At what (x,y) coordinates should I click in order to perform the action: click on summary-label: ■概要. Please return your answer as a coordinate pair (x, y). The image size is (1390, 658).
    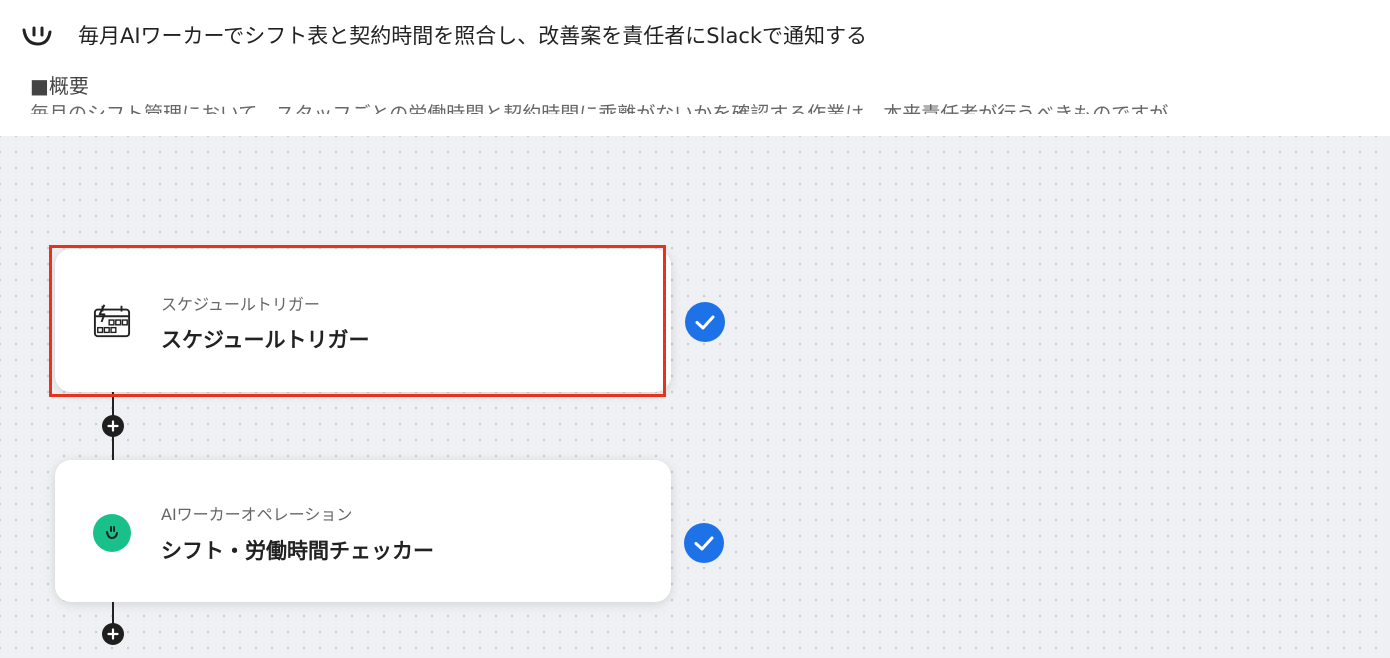
    Looking at the image, I should click on (59, 86).